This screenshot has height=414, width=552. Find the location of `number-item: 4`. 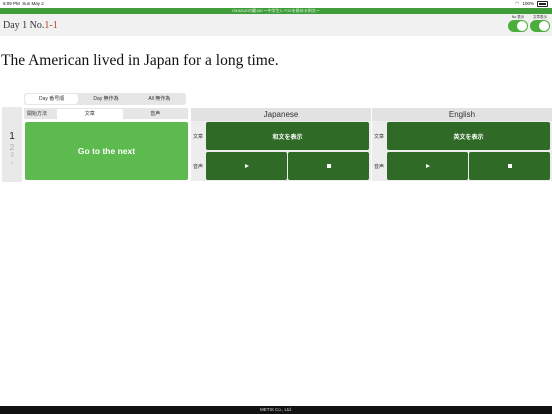

number-item: 4 is located at coordinates (12, 164).